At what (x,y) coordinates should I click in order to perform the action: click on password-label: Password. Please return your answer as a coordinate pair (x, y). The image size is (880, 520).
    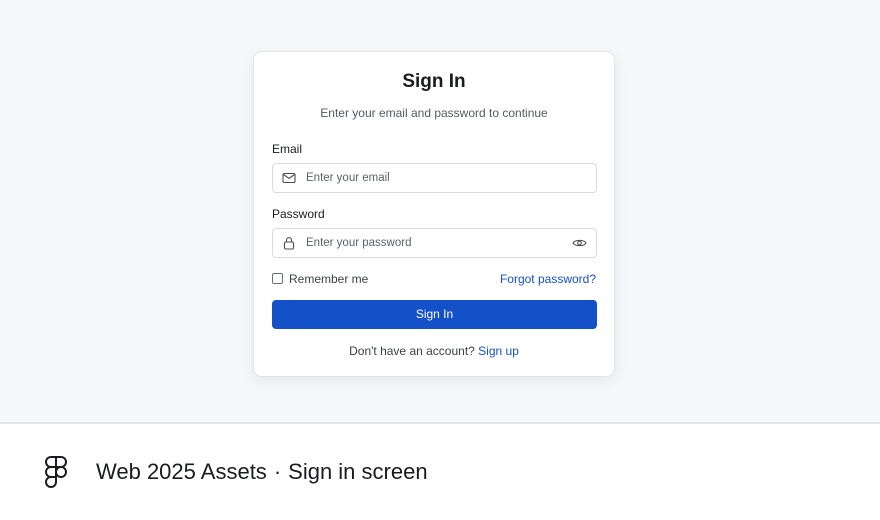
    Looking at the image, I should click on (298, 214).